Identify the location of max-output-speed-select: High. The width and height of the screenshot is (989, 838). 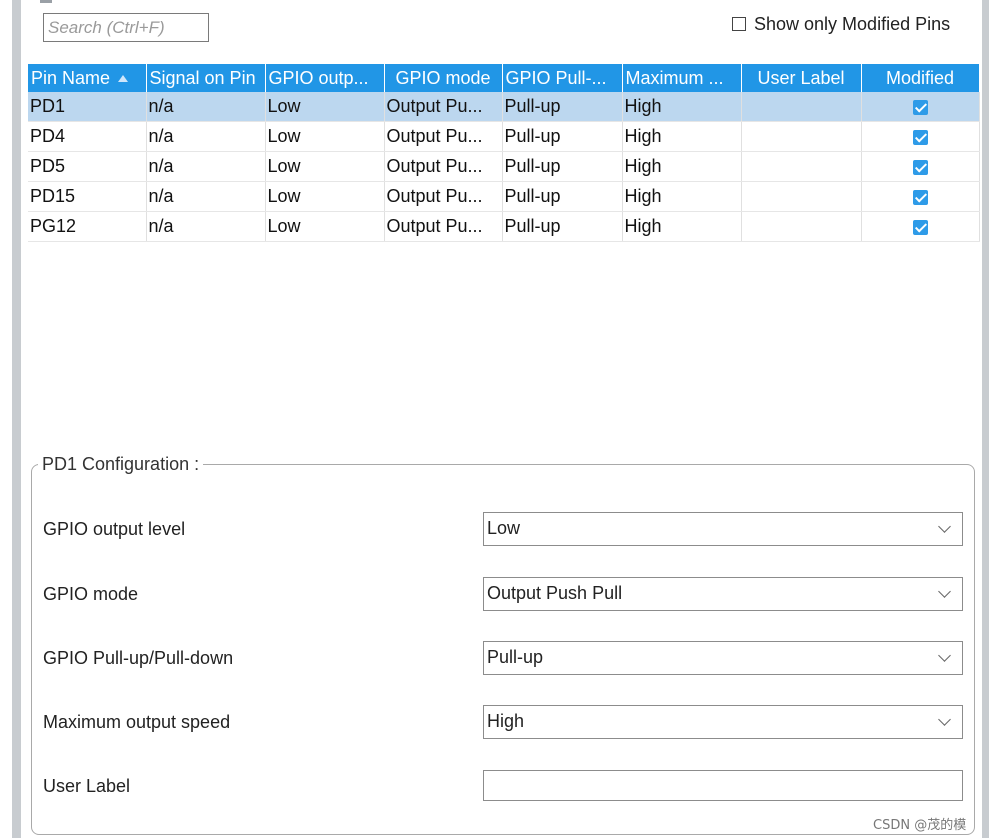
(723, 722).